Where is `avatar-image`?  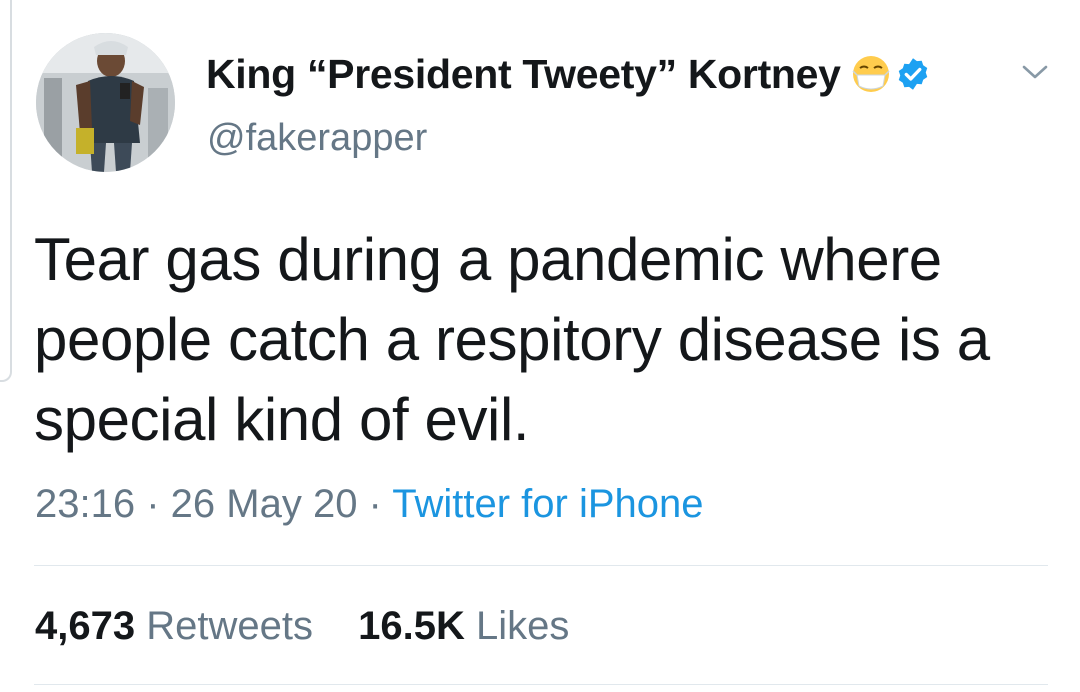
avatar-image is located at coordinates (105, 102).